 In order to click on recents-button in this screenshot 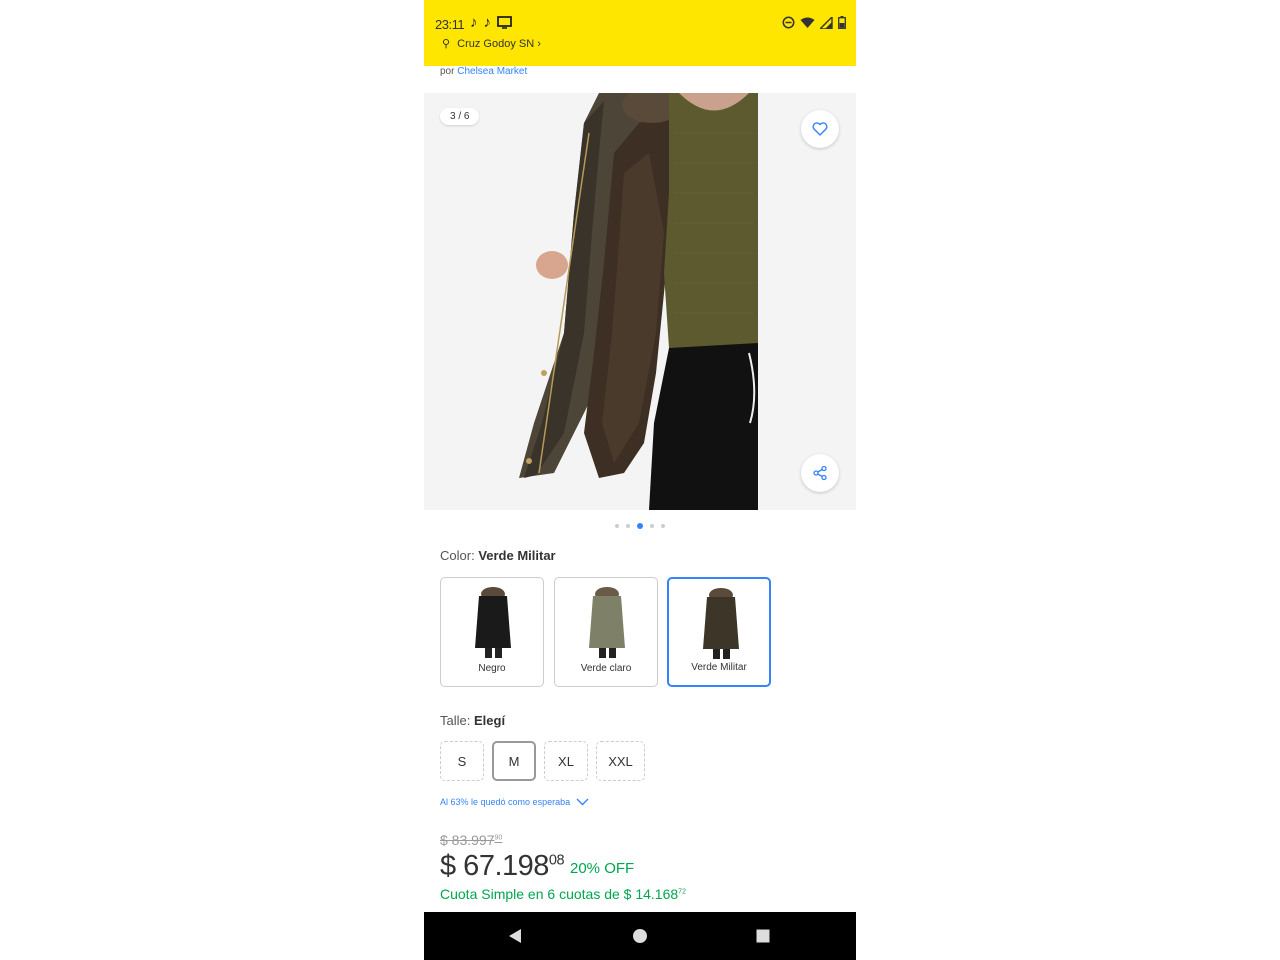, I will do `click(763, 936)`.